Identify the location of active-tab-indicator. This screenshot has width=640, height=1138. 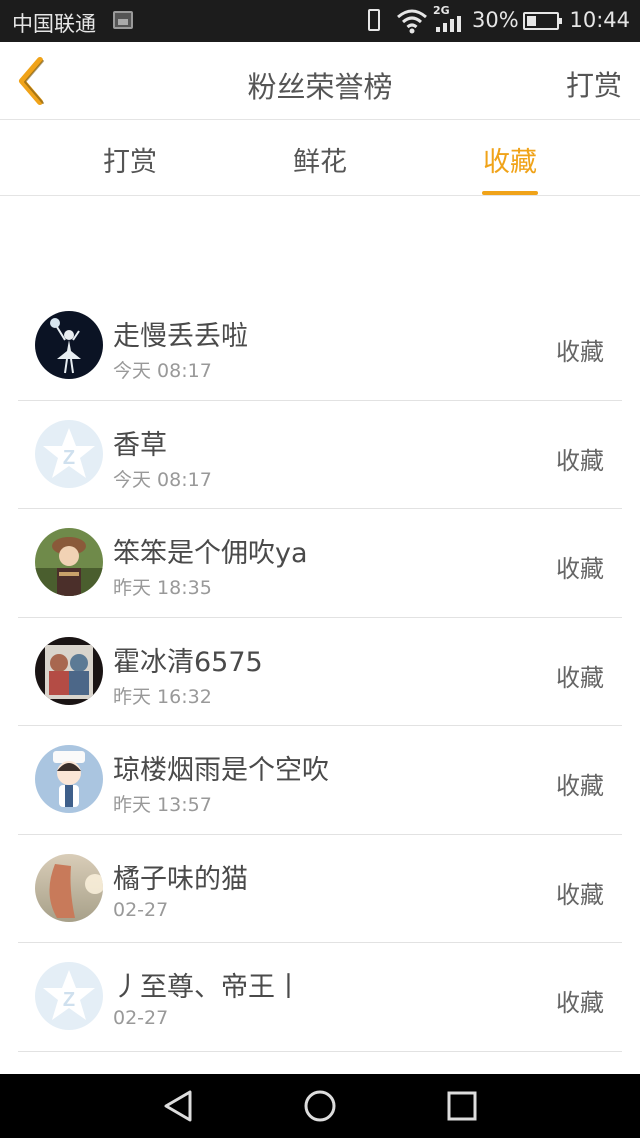
(510, 193).